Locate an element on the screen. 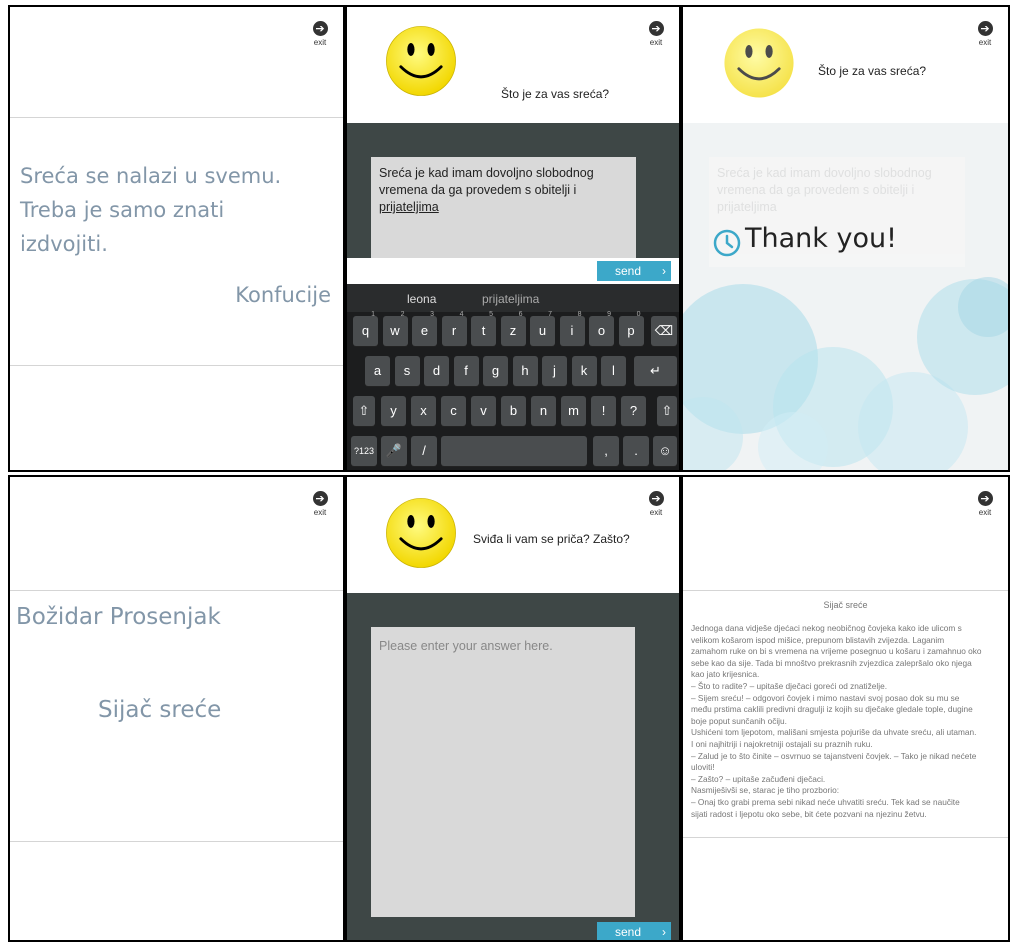 This screenshot has width=1010, height=942. story-author: Božidar Prosenjak is located at coordinates (118, 617).